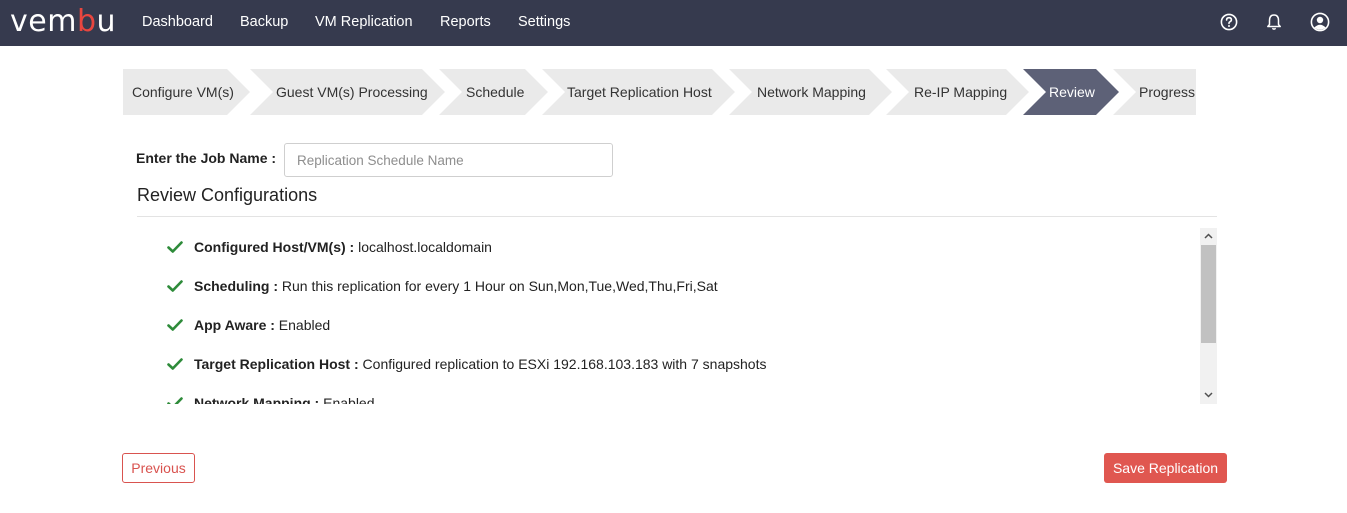  I want to click on step-label: Network Mapping, so click(811, 92).